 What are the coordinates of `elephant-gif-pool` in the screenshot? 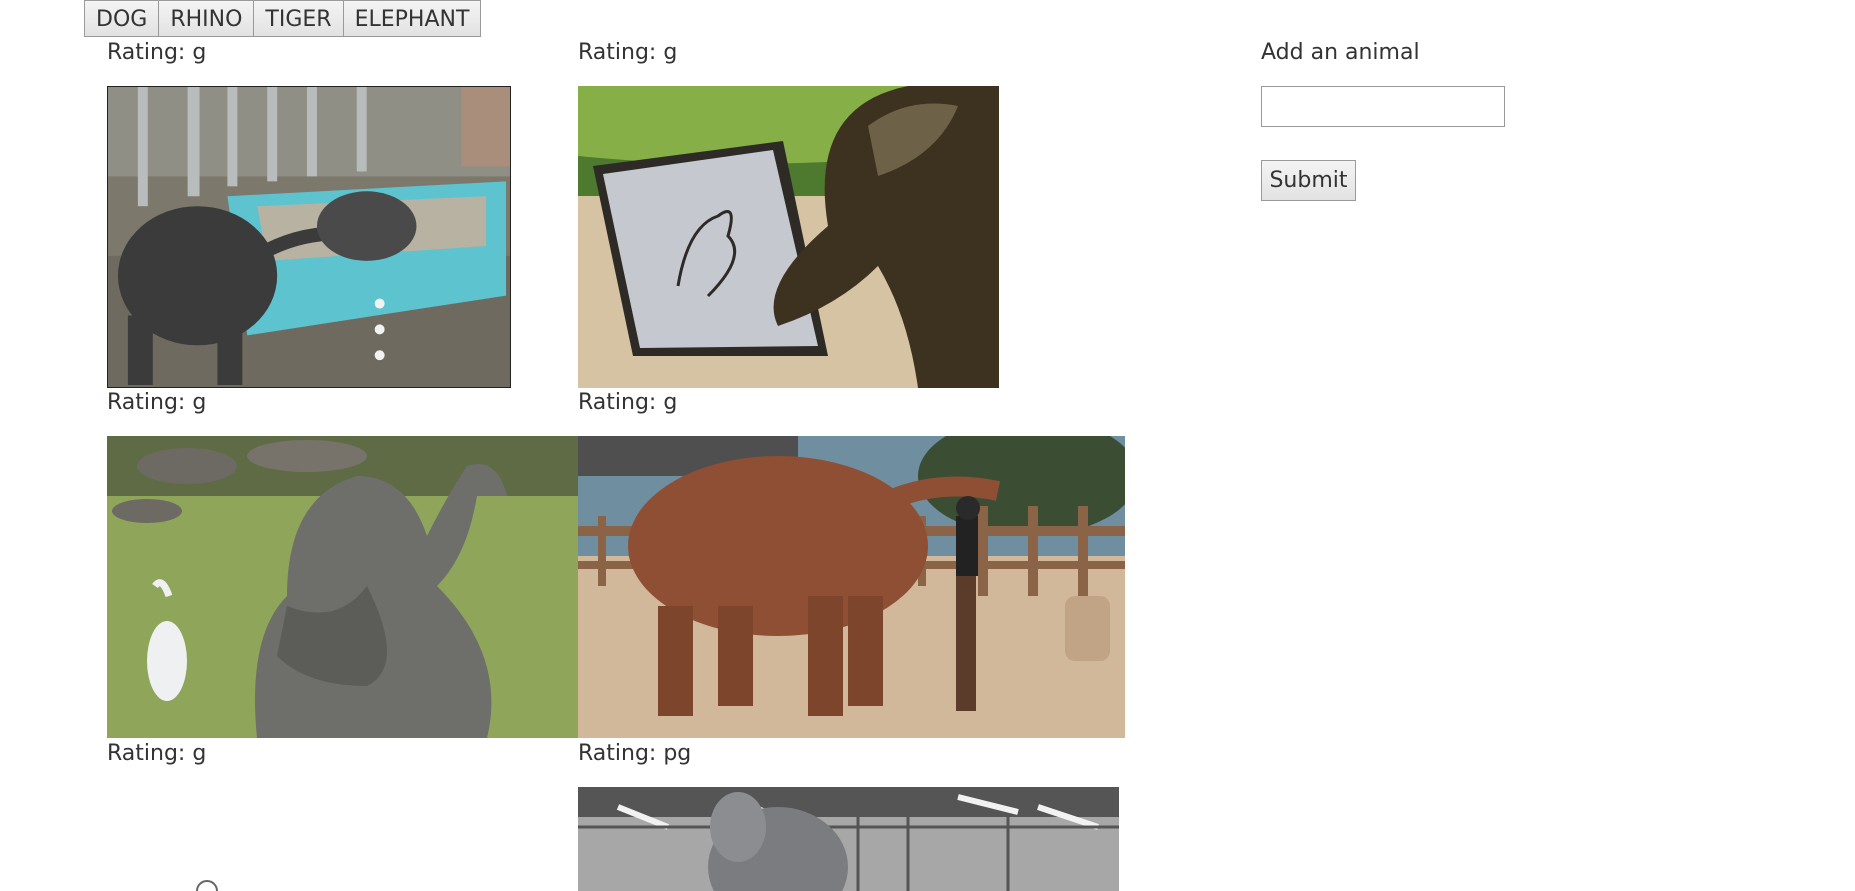 It's located at (309, 237).